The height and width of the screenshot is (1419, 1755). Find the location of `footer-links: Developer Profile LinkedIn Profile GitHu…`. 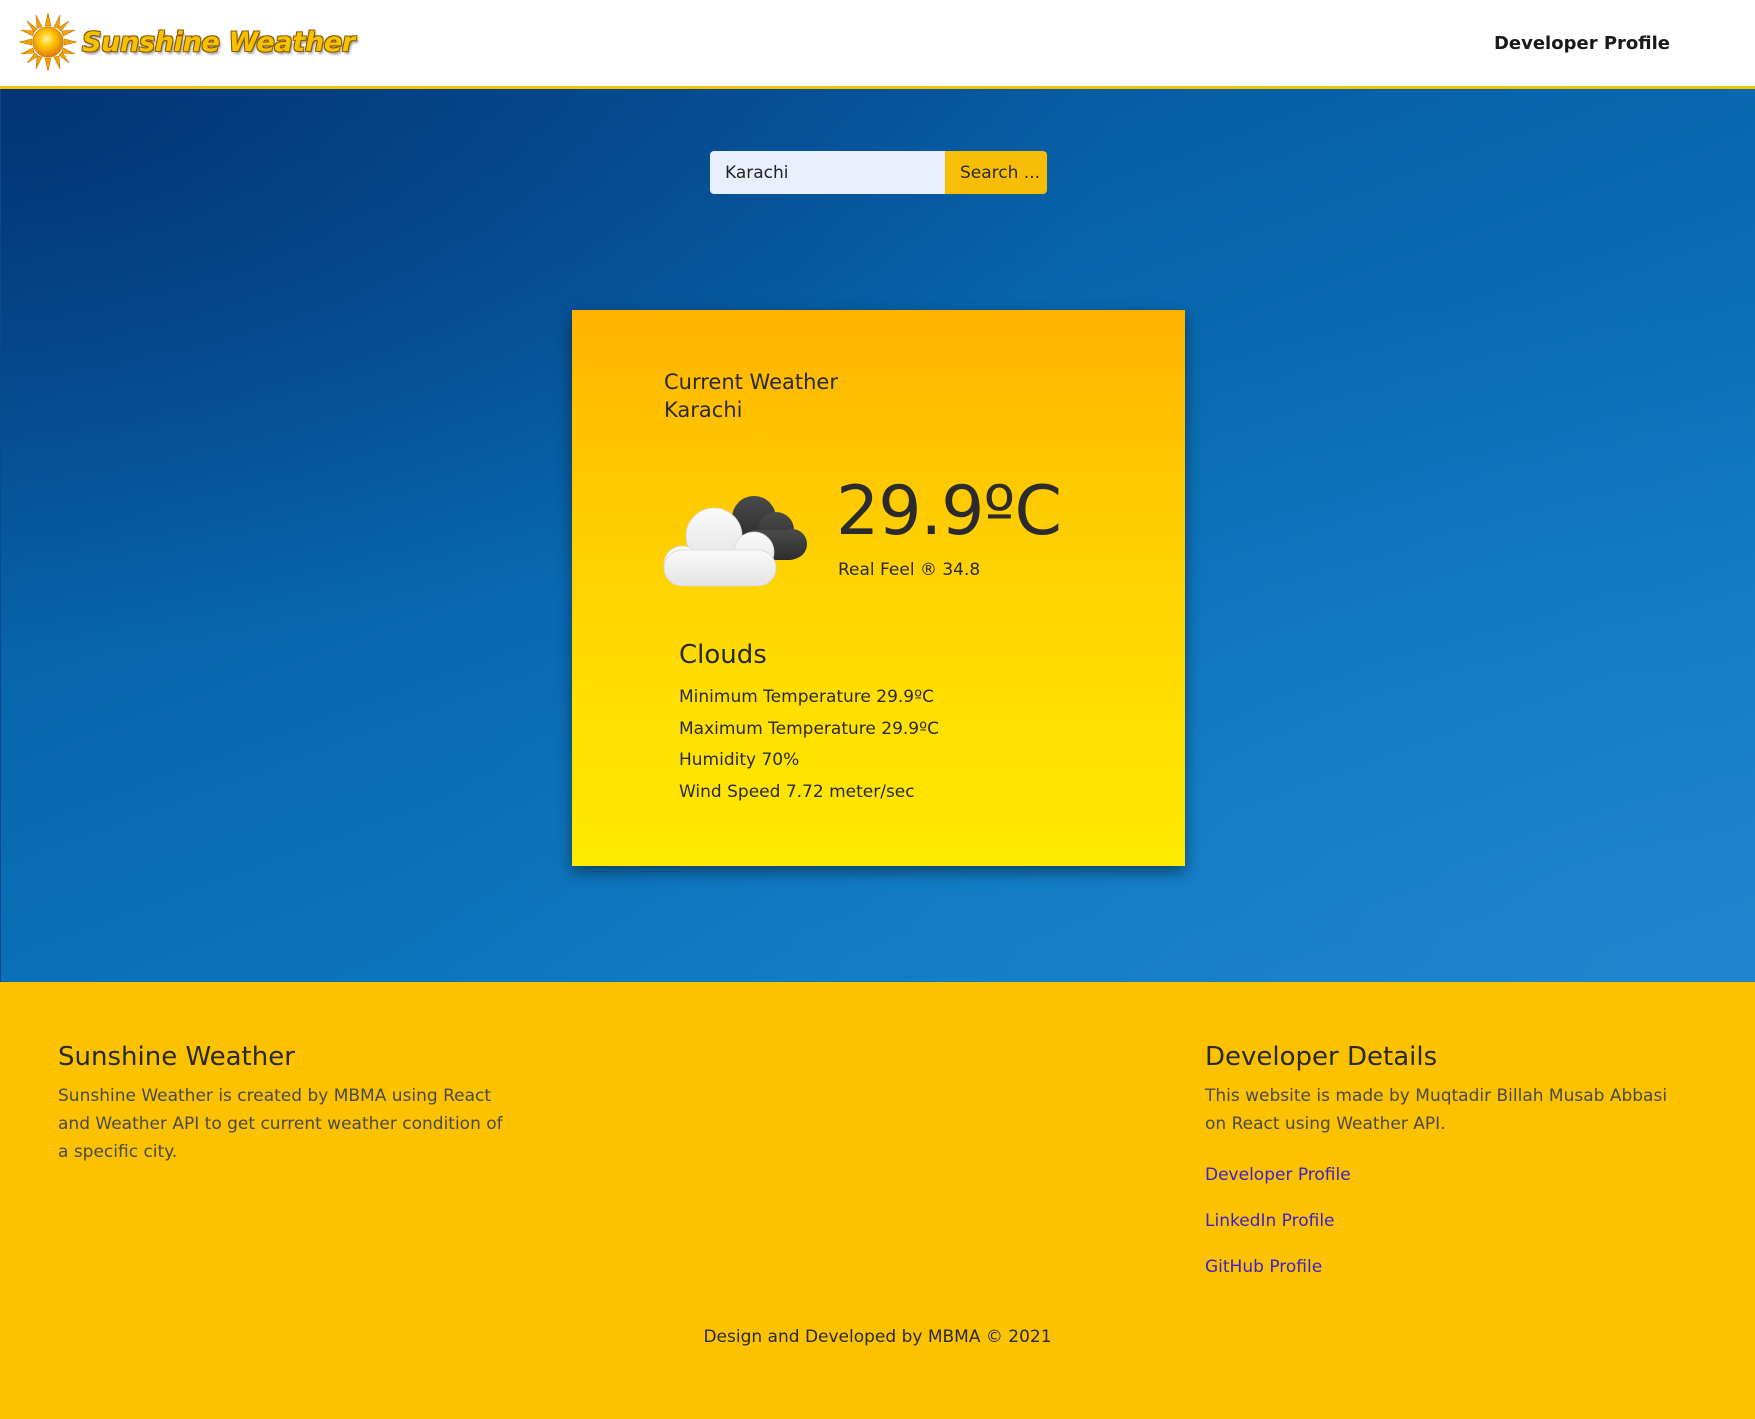

footer-links: Developer Profile LinkedIn Profile GitHu… is located at coordinates (1440, 1221).